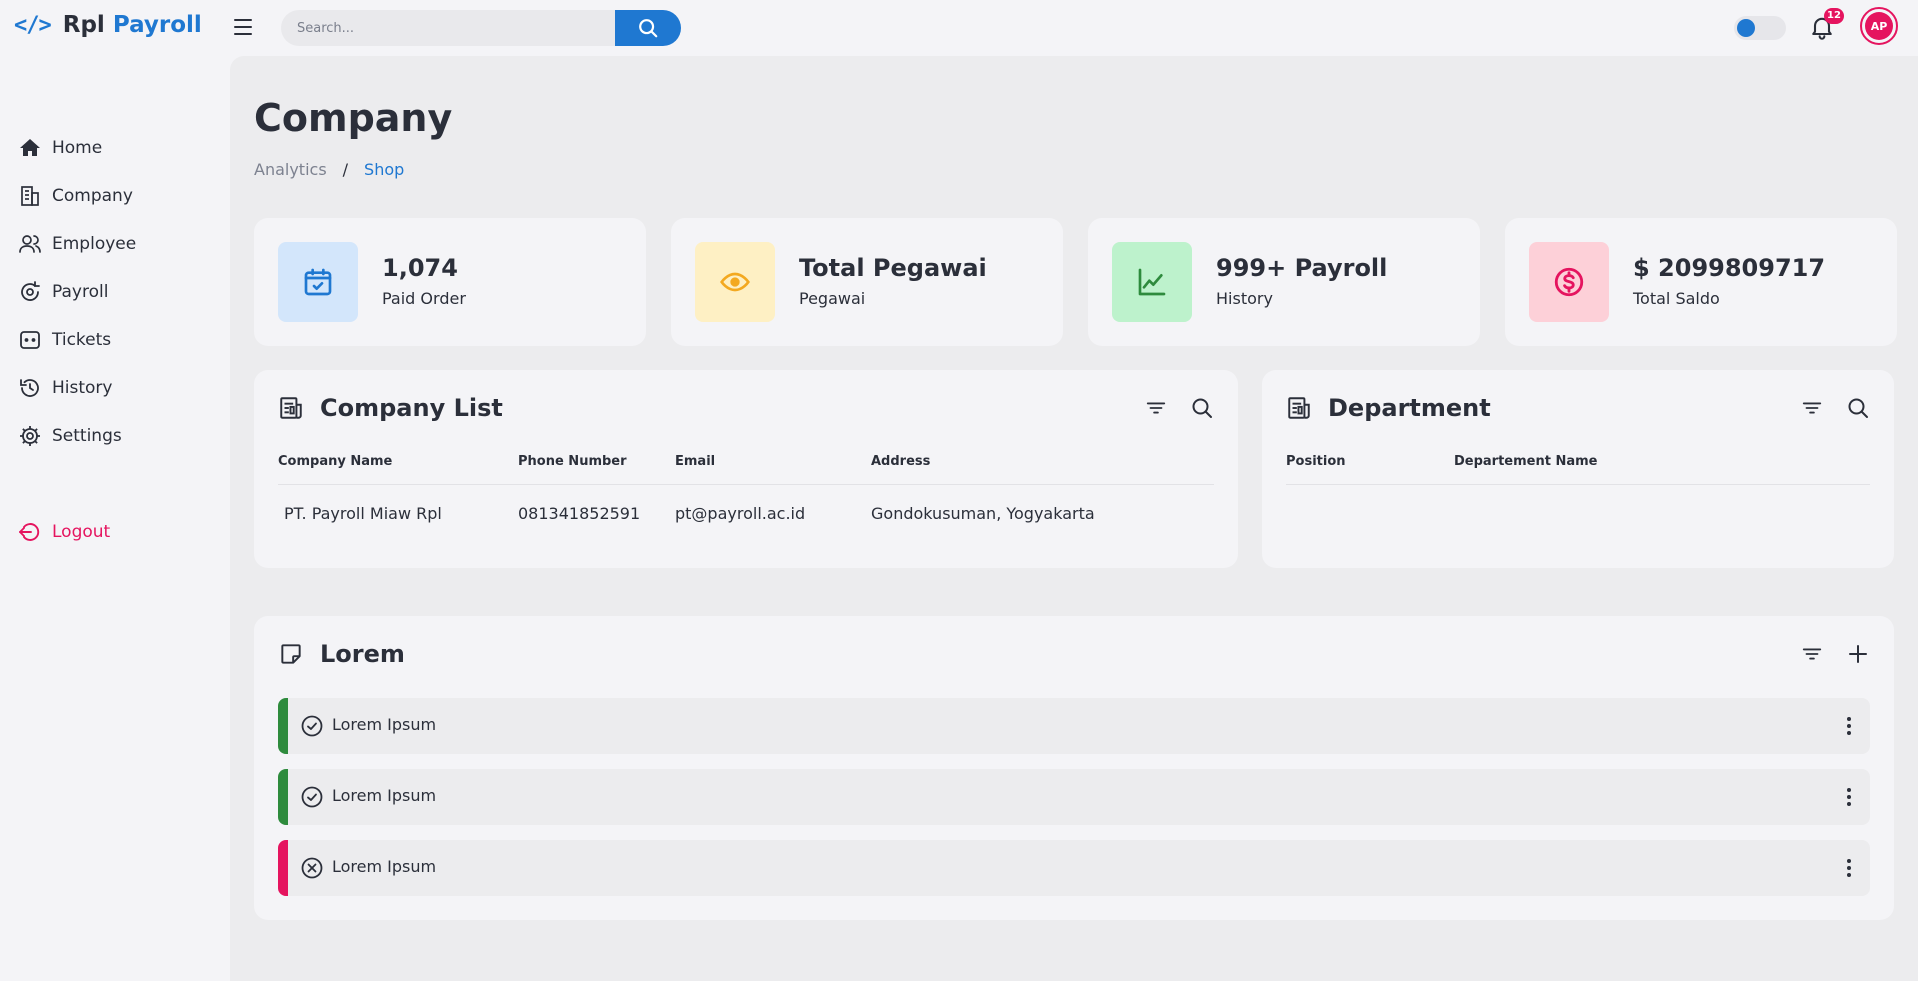 Image resolution: width=1918 pixels, height=981 pixels. I want to click on panel-title: Lorem, so click(362, 654).